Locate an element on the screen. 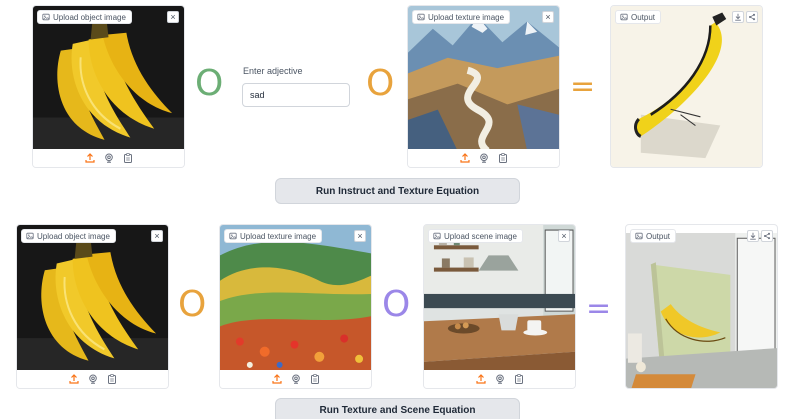  row2-operator-2: O is located at coordinates (396, 304).